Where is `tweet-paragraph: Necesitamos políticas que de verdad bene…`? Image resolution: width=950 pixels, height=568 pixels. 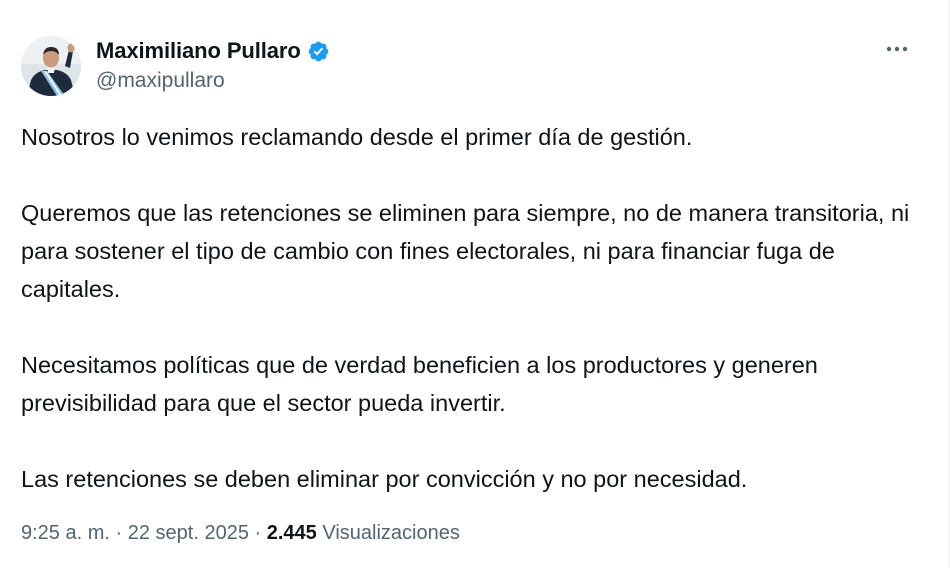
tweet-paragraph: Necesitamos políticas que de verdad bene… is located at coordinates (419, 384).